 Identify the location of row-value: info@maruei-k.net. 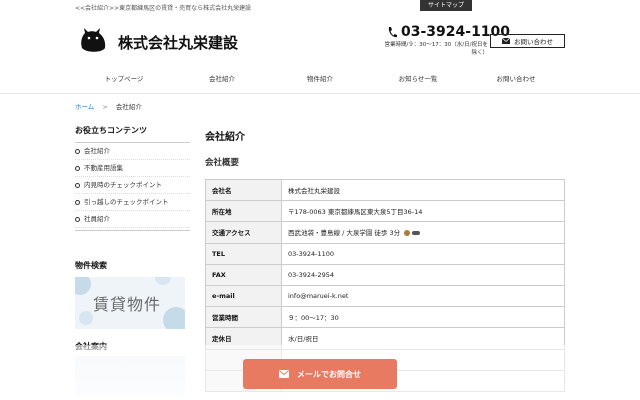
(423, 296).